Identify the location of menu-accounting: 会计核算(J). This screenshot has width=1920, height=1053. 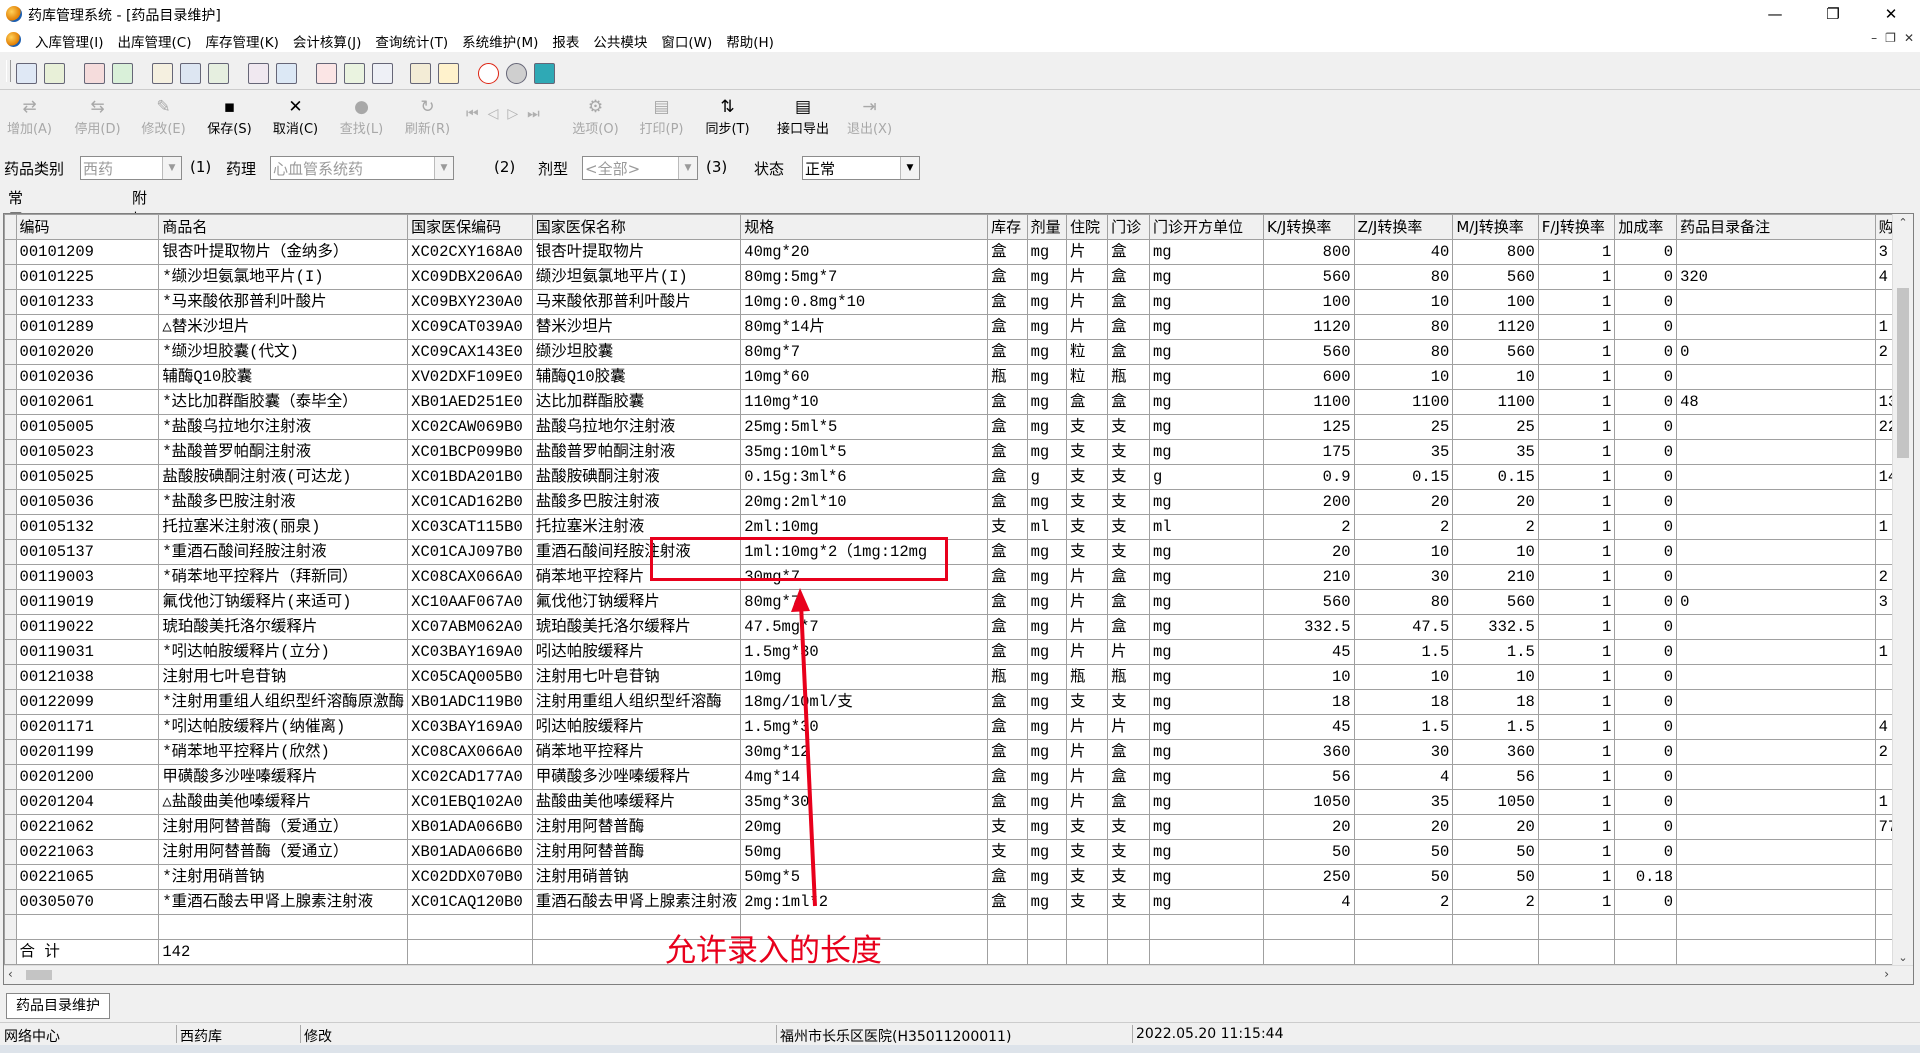
(327, 41).